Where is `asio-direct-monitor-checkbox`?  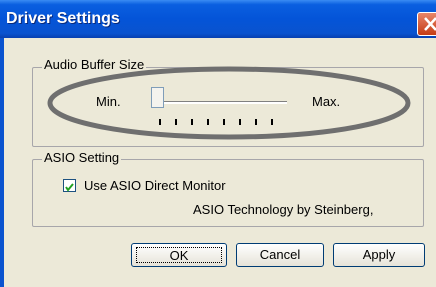
asio-direct-monitor-checkbox is located at coordinates (69, 185).